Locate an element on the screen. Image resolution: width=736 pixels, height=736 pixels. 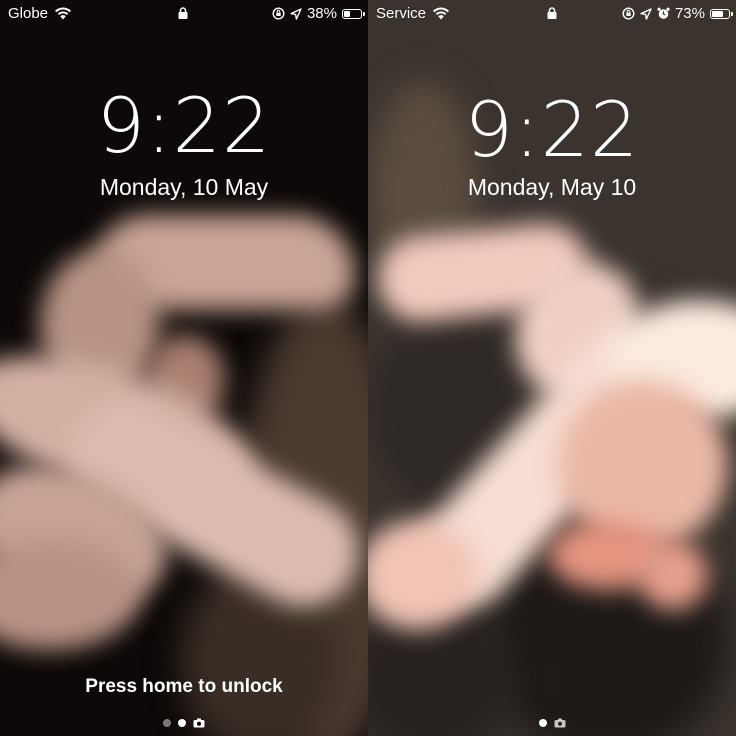
right-status-bar: Service 73% is located at coordinates (552, 14).